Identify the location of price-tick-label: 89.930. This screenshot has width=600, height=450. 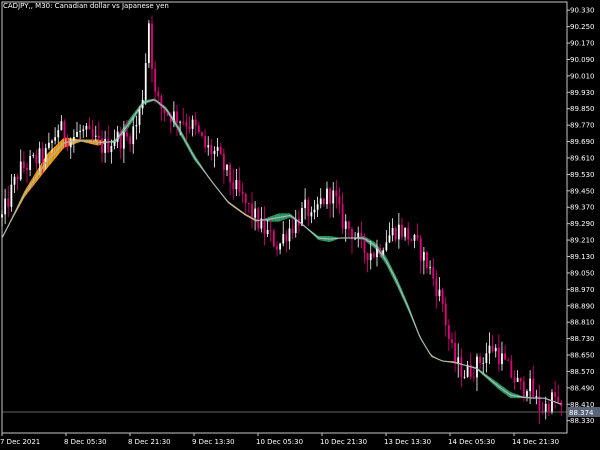
(582, 93).